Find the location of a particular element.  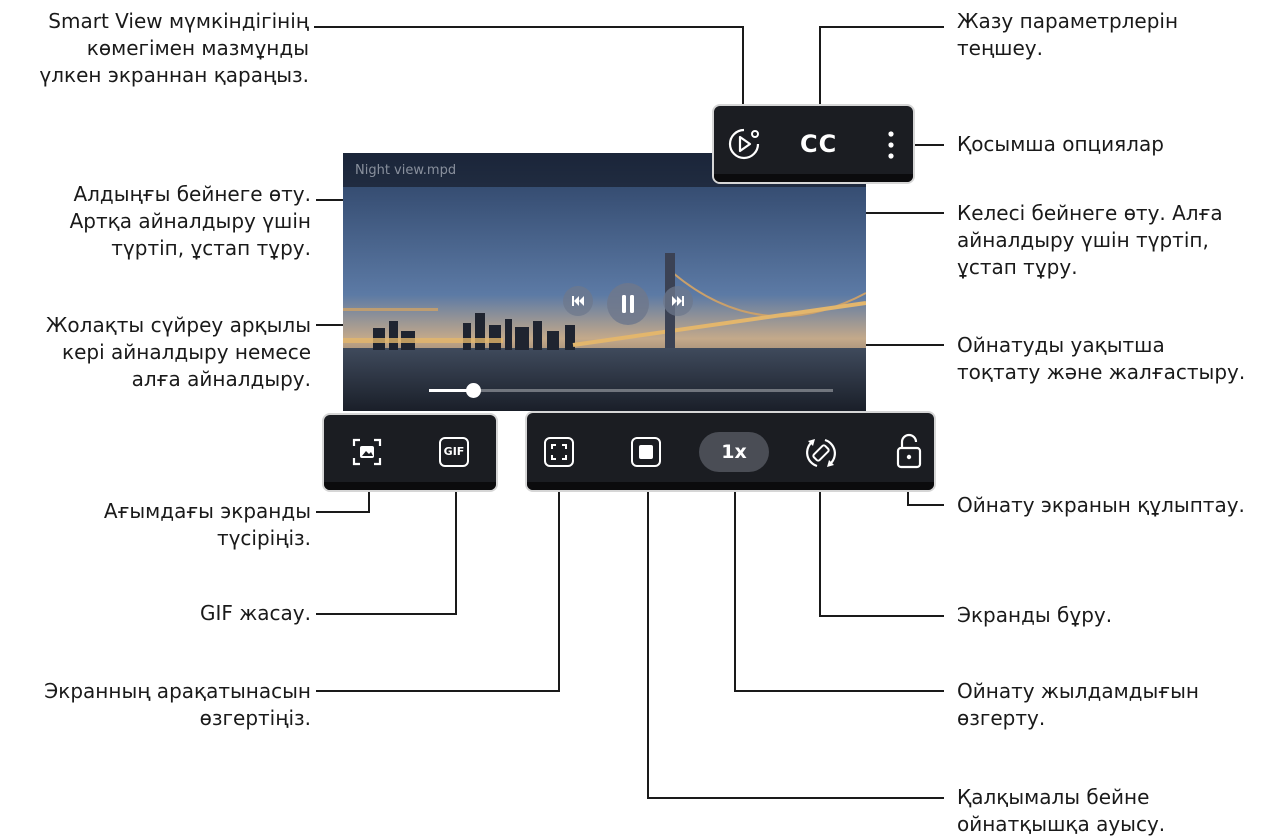

gif-button: GIF is located at coordinates (454, 452).